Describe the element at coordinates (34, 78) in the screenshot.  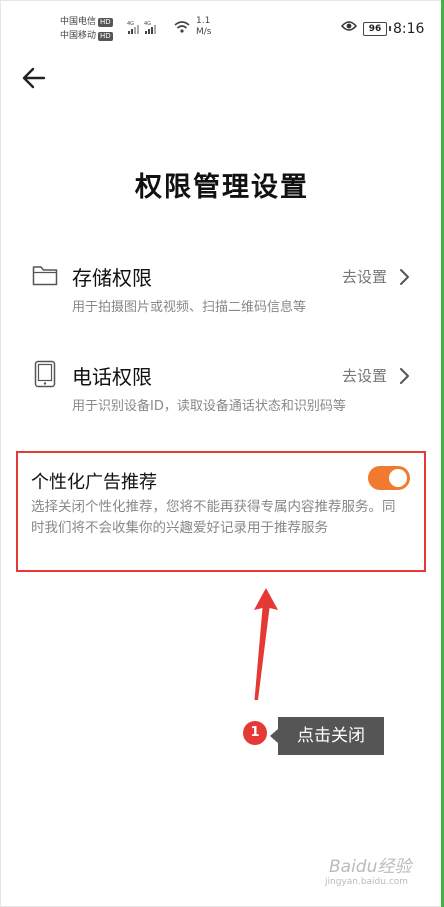
I see `back-arrow-icon` at that location.